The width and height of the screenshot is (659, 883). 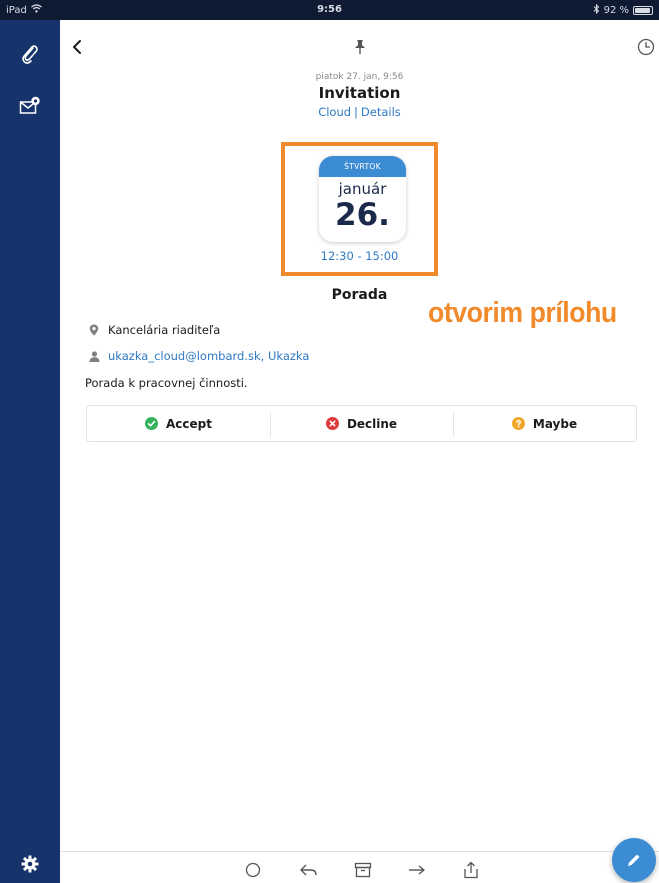 I want to click on clock-icon, so click(x=646, y=47).